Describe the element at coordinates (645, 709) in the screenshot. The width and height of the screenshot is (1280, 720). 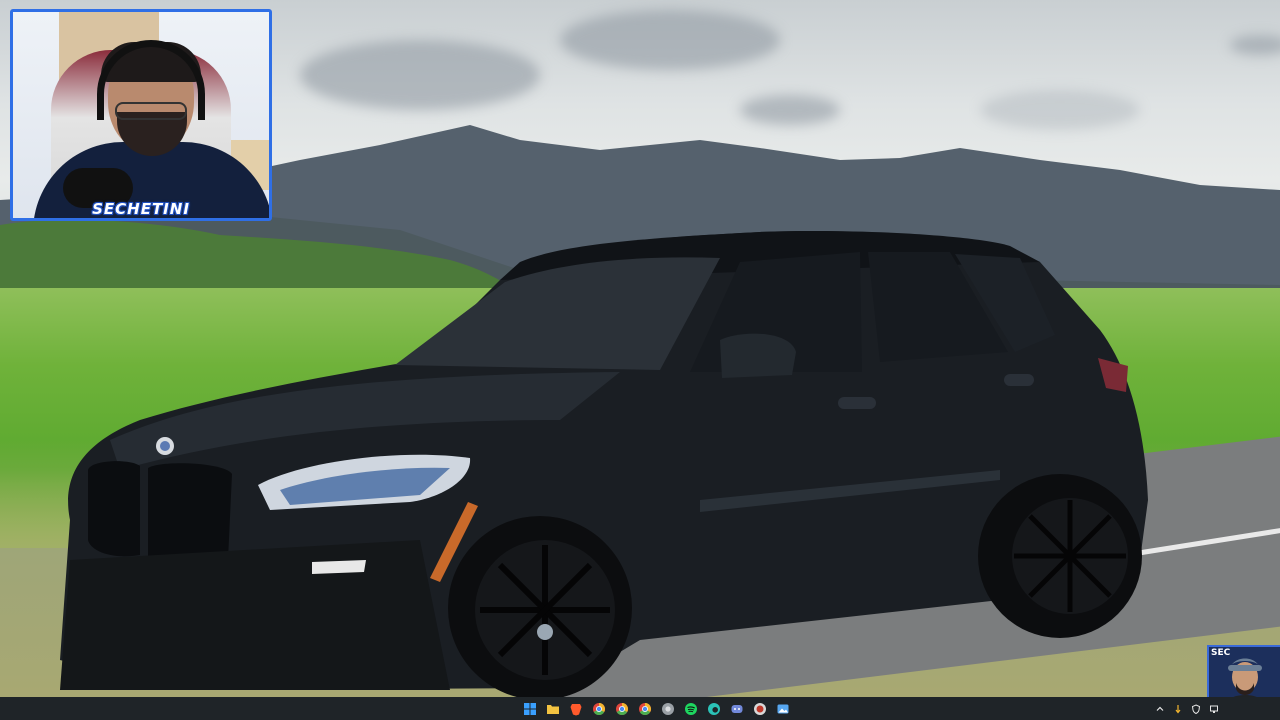
I see `chrome-alt-profile-icon` at that location.